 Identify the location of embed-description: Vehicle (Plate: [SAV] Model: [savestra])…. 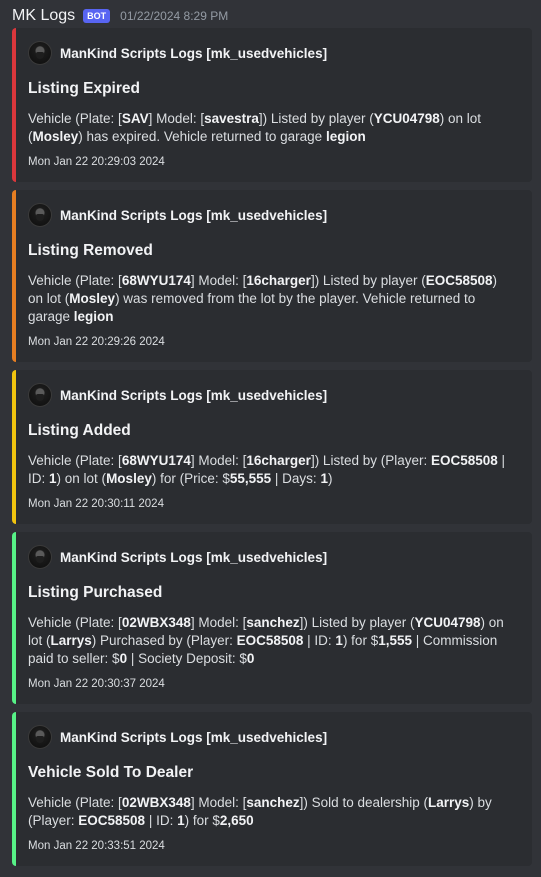
(255, 127).